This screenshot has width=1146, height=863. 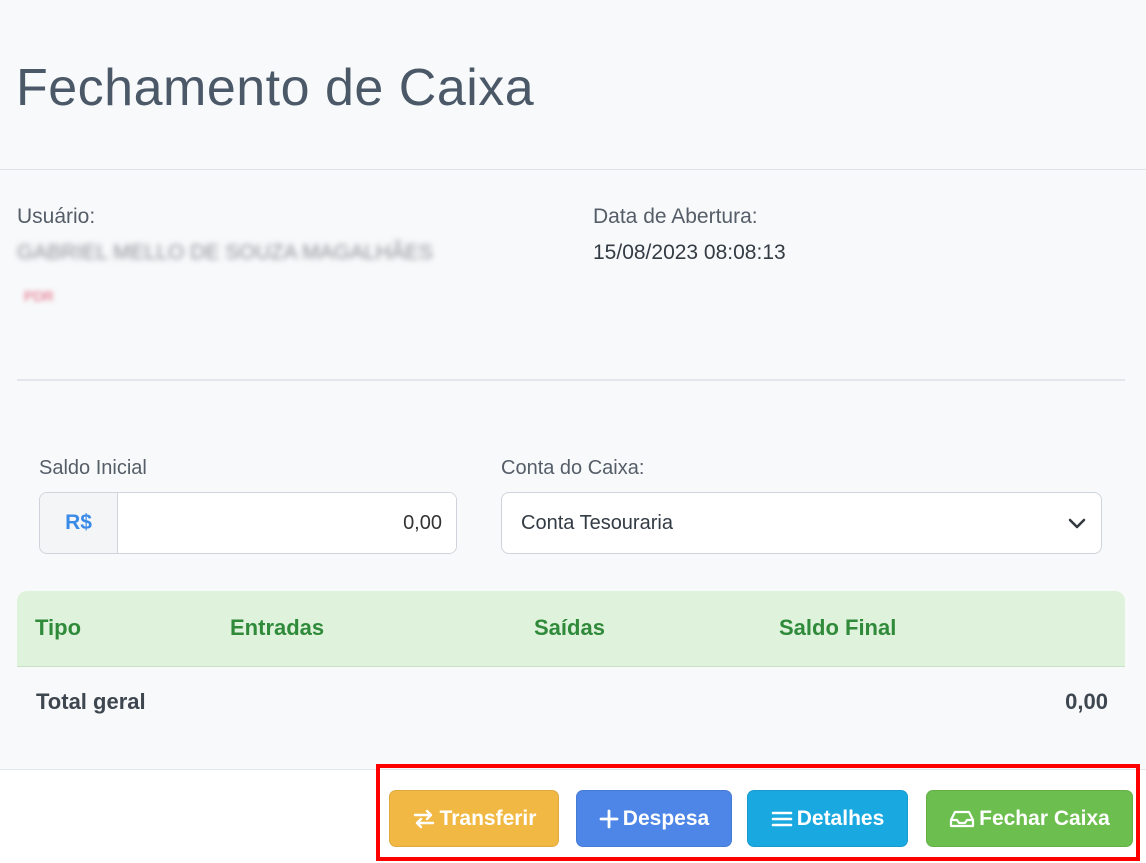 What do you see at coordinates (56, 216) in the screenshot?
I see `user-label: Usuário:` at bounding box center [56, 216].